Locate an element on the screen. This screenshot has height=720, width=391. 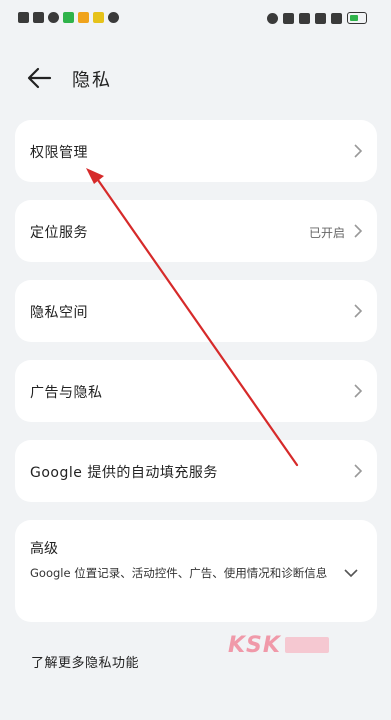
chevron-down-icon is located at coordinates (351, 573).